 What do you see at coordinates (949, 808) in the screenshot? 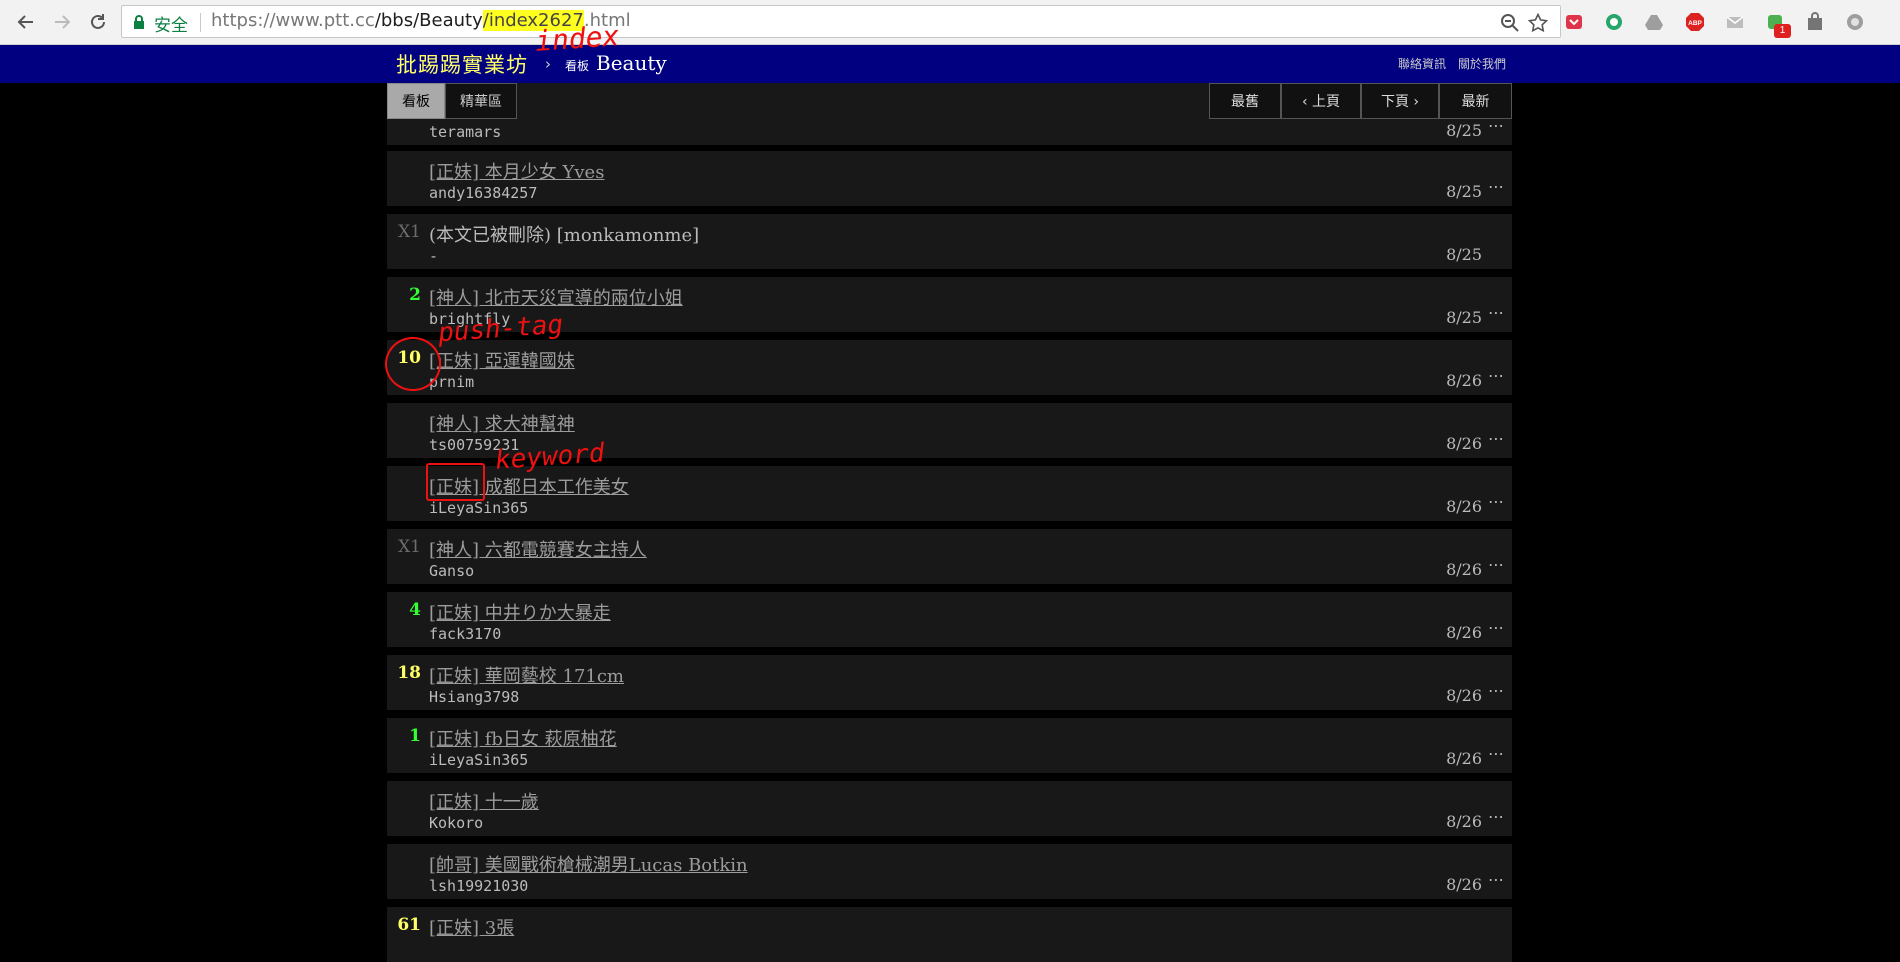
I see `post-row: [正妹] 十一歲 Kokoro 8/26 ⋯` at bounding box center [949, 808].